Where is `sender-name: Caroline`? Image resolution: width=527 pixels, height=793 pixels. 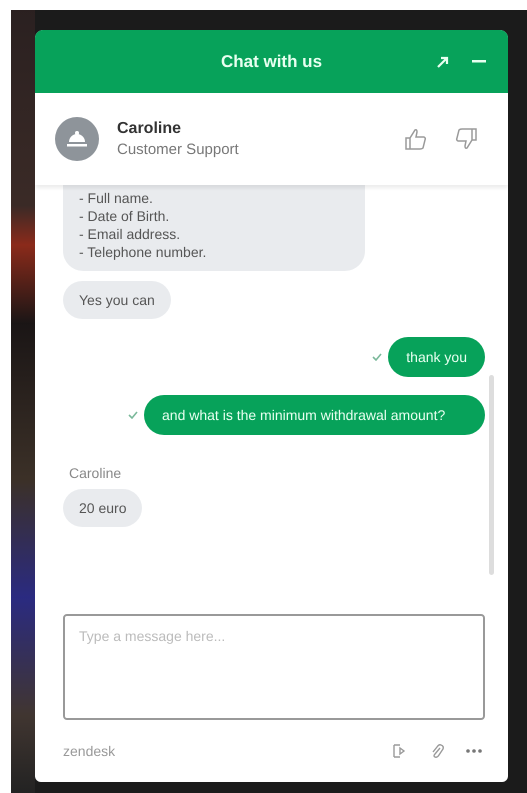
sender-name: Caroline is located at coordinates (95, 473).